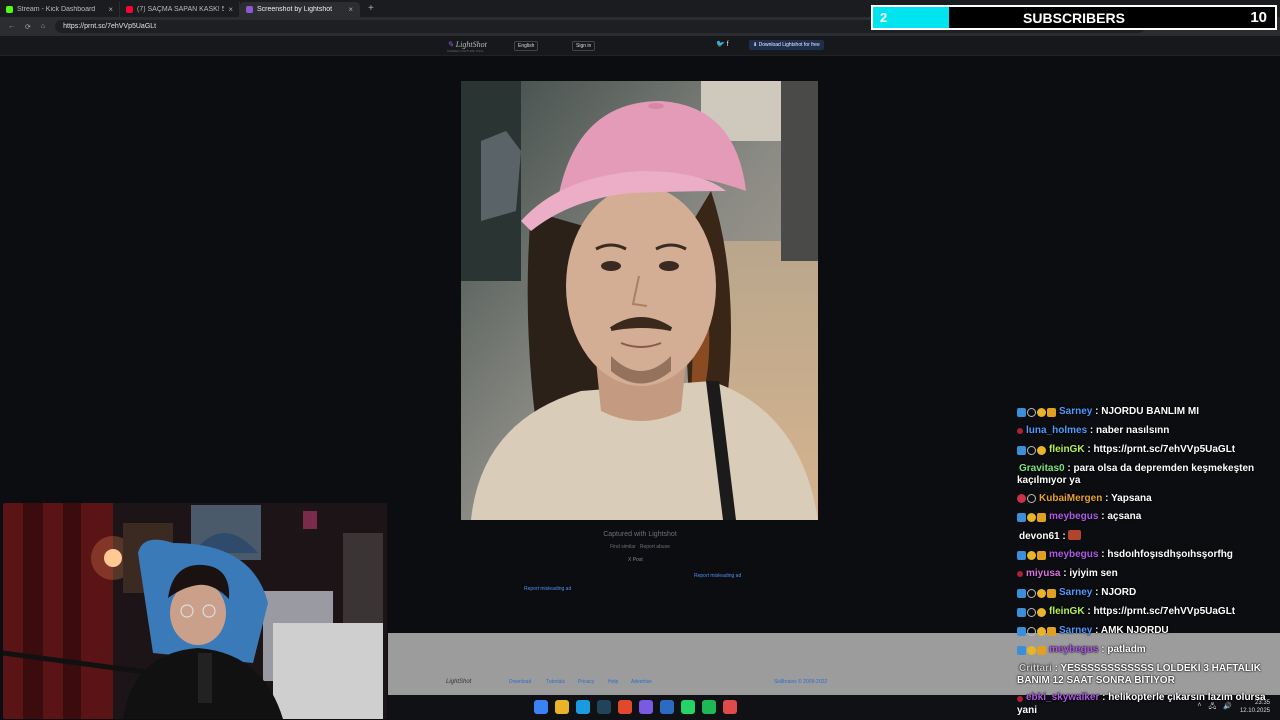 This screenshot has width=1280, height=720. I want to click on footer-link-download: Download, so click(520, 682).